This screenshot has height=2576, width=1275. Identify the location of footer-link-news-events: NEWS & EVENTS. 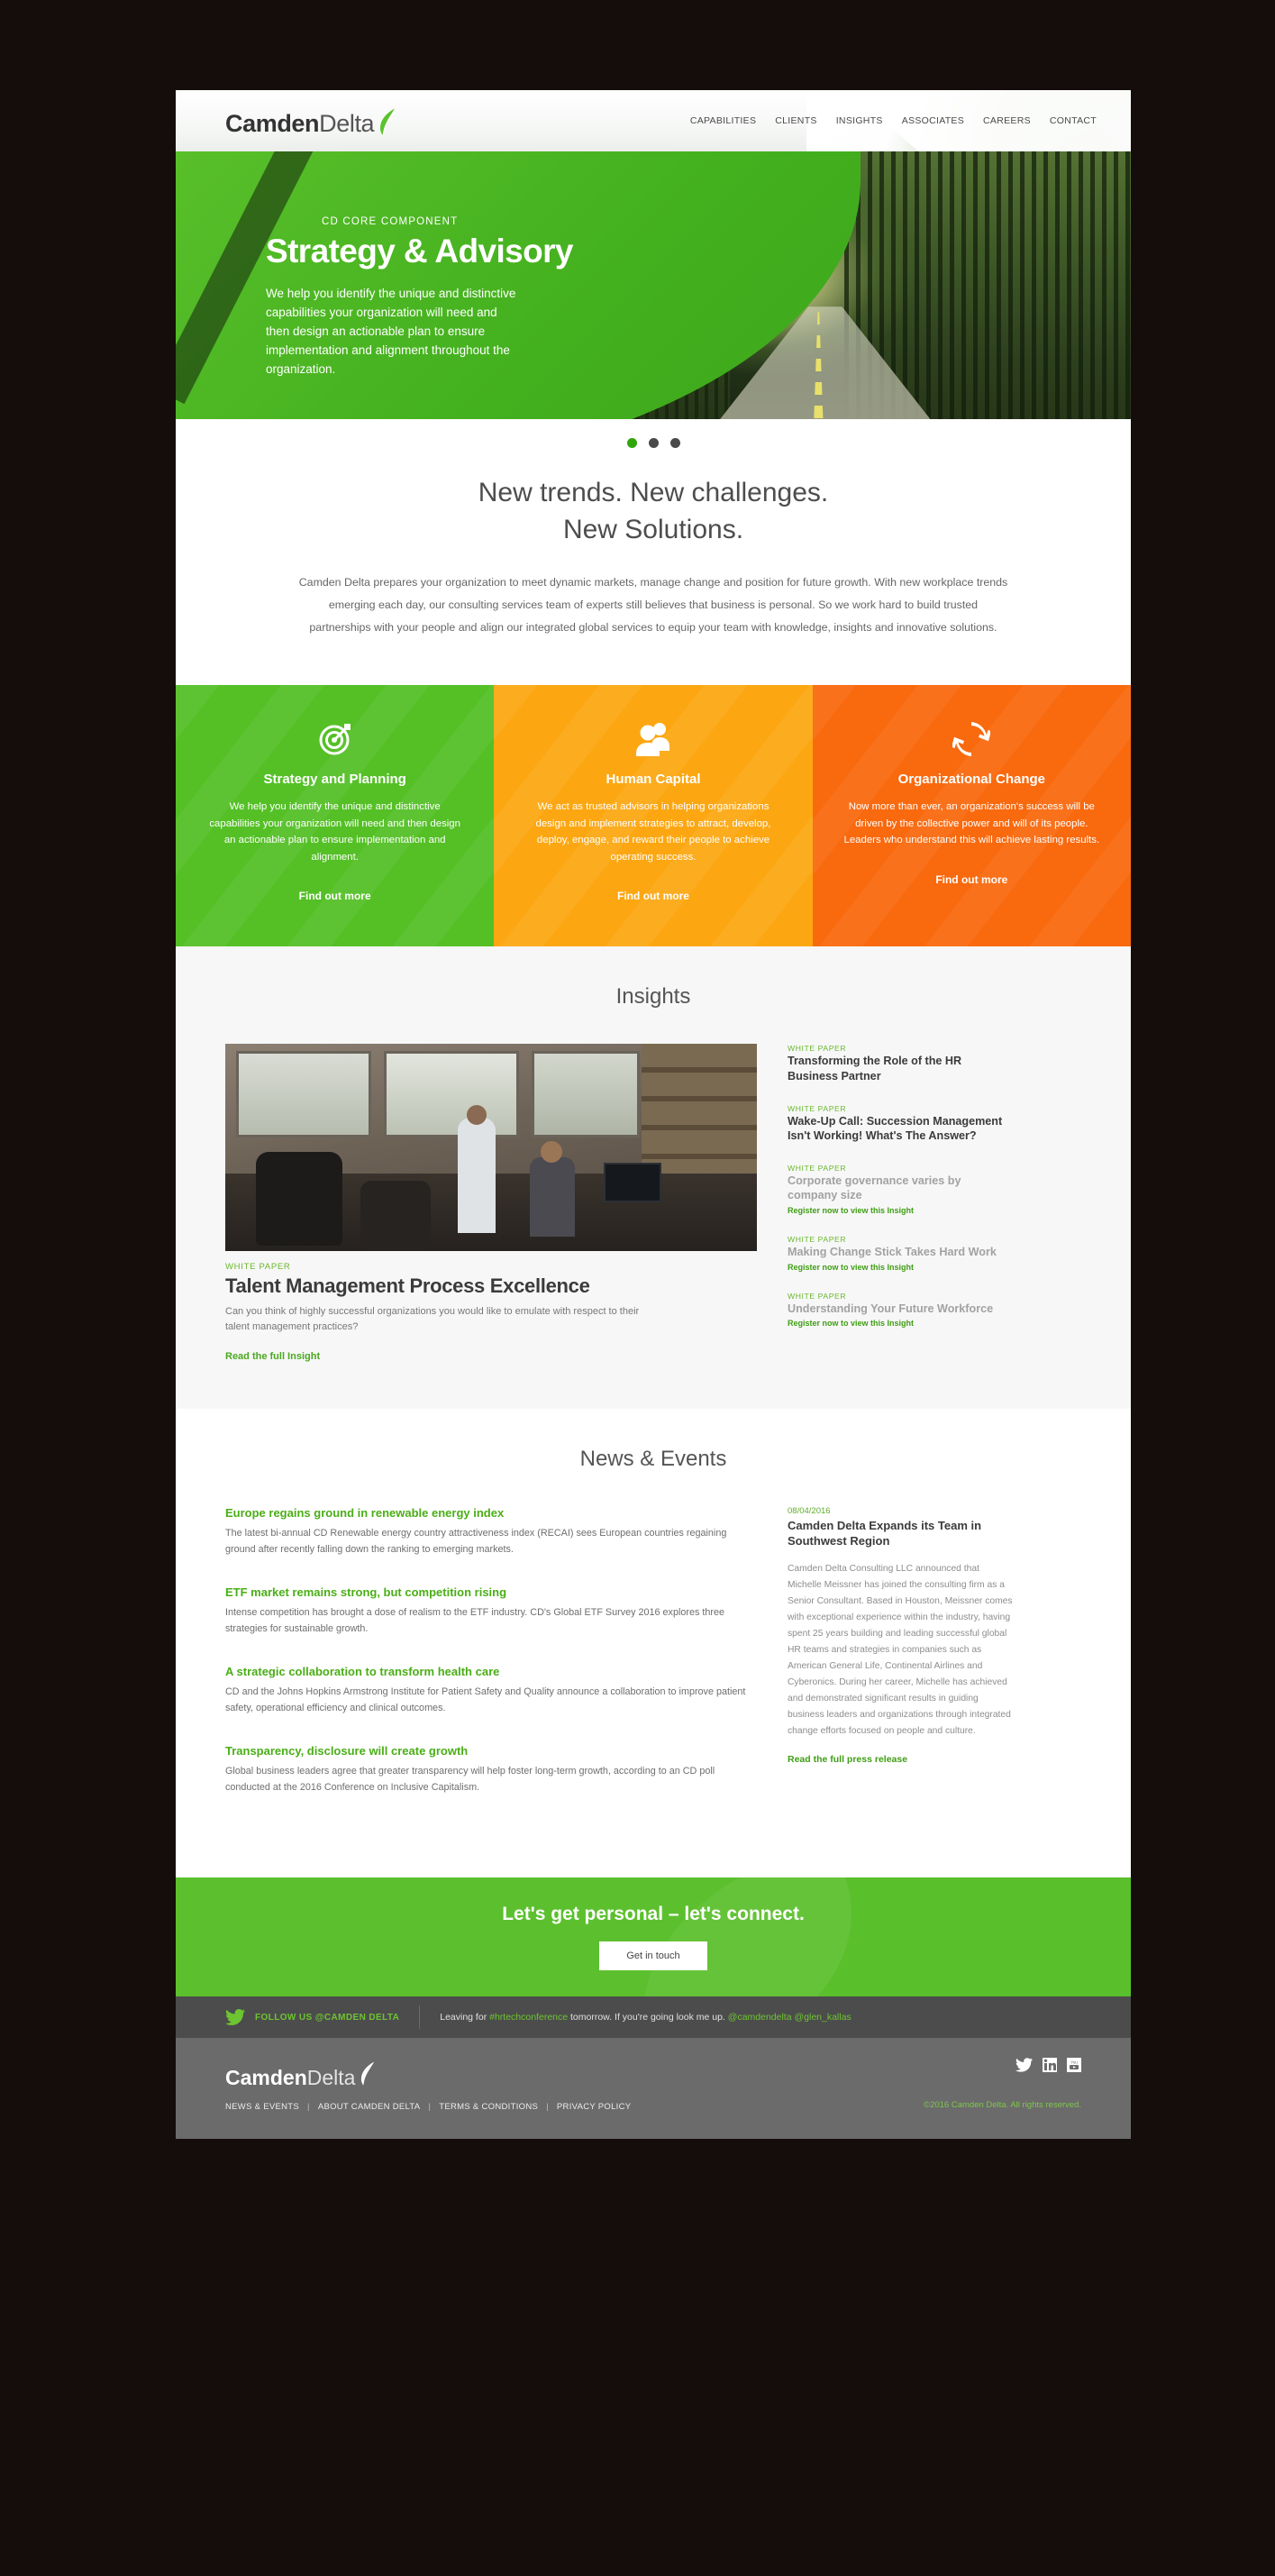
(262, 2107).